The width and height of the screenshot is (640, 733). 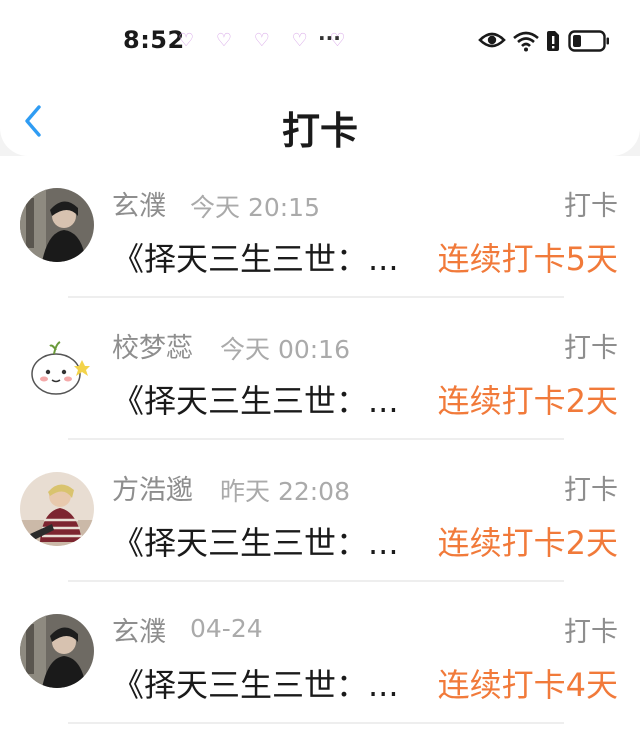 What do you see at coordinates (526, 41) in the screenshot?
I see `wifi-icon` at bounding box center [526, 41].